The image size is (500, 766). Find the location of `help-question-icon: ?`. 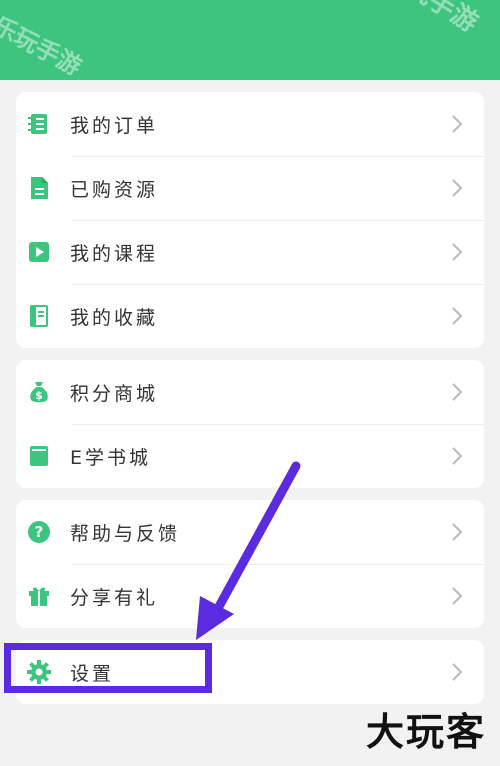

help-question-icon: ? is located at coordinates (39, 532).